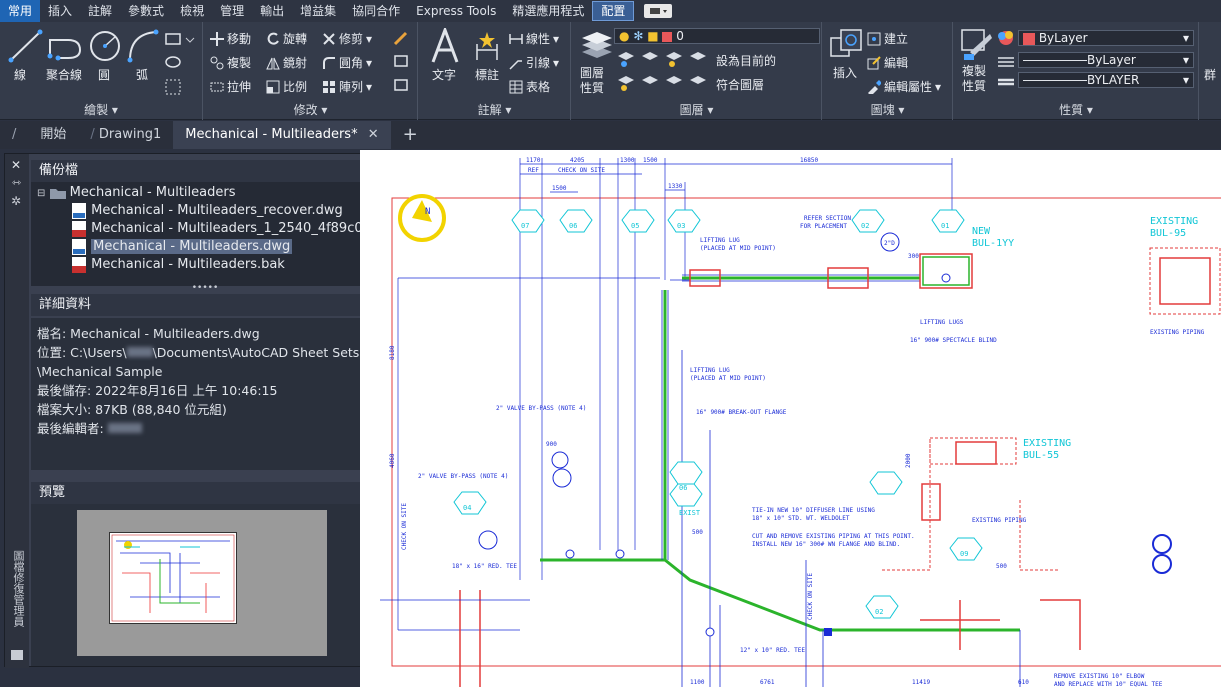 Image resolution: width=1221 pixels, height=687 pixels. Describe the element at coordinates (717, 36) in the screenshot. I see `layer-dropdown: ● ✻ ■ 0` at that location.